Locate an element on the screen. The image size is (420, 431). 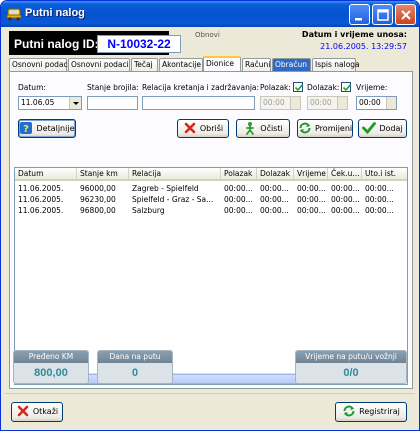
register-button: Registriraj is located at coordinates (371, 412).